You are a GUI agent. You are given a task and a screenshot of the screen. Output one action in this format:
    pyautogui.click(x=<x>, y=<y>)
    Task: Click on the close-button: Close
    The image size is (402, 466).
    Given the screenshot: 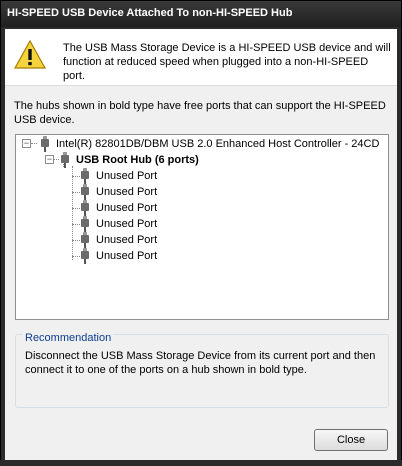 What is the action you would take?
    pyautogui.click(x=351, y=440)
    